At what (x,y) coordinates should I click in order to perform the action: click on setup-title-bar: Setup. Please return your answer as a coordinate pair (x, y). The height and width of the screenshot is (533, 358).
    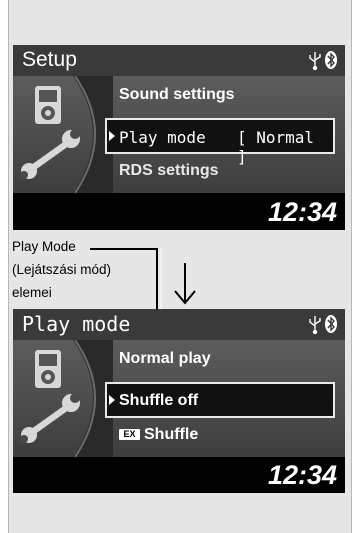
    Looking at the image, I should click on (179, 60).